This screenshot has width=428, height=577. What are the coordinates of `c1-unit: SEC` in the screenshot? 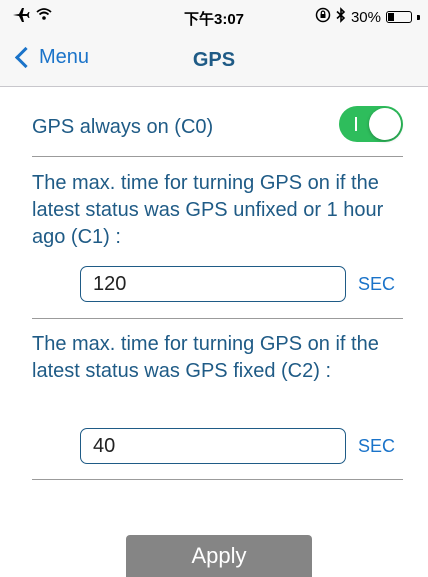 It's located at (377, 284).